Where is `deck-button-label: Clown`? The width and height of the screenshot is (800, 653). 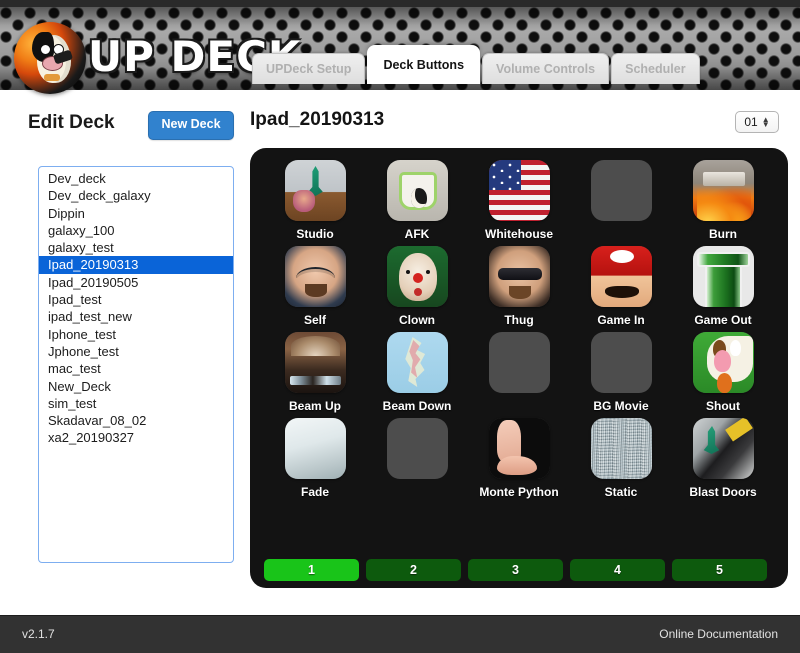 deck-button-label: Clown is located at coordinates (417, 320).